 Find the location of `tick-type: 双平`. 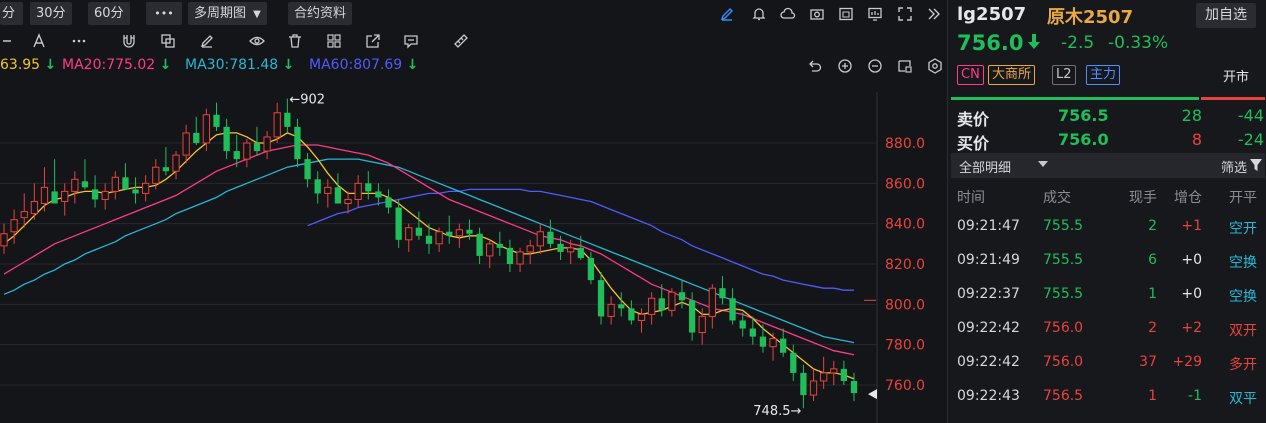

tick-type: 双平 is located at coordinates (1243, 399).